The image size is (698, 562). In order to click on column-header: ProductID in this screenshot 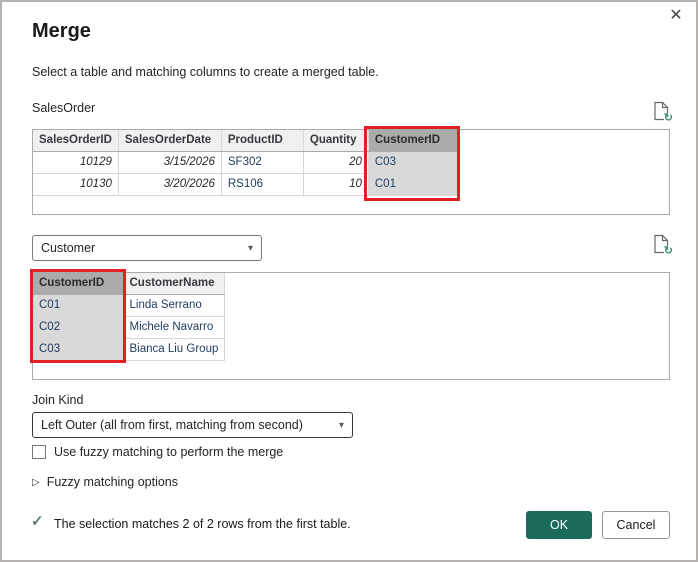, I will do `click(262, 141)`.